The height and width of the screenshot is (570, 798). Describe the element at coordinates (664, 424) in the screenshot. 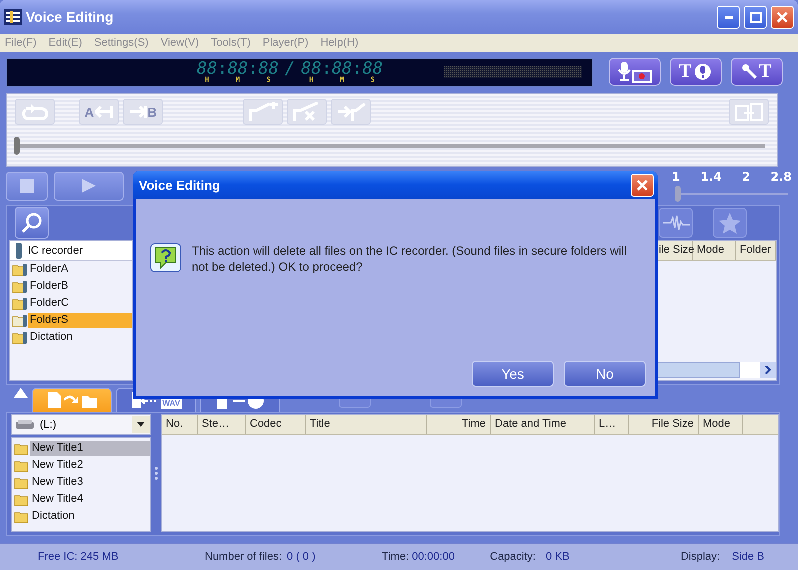

I see `column-header: File Size` at that location.